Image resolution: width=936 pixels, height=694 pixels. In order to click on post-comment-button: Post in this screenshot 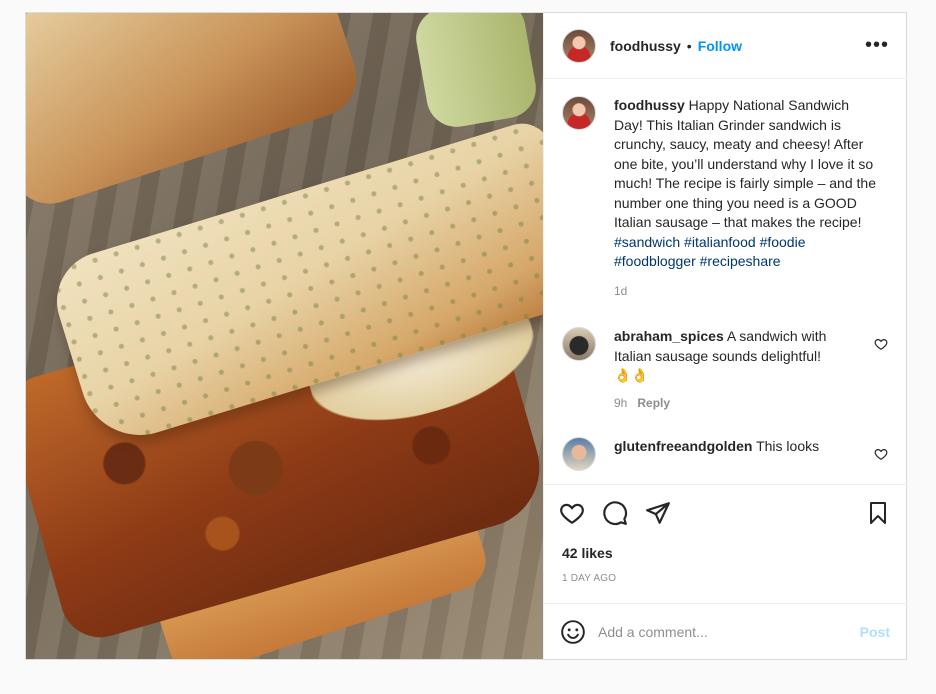, I will do `click(875, 632)`.